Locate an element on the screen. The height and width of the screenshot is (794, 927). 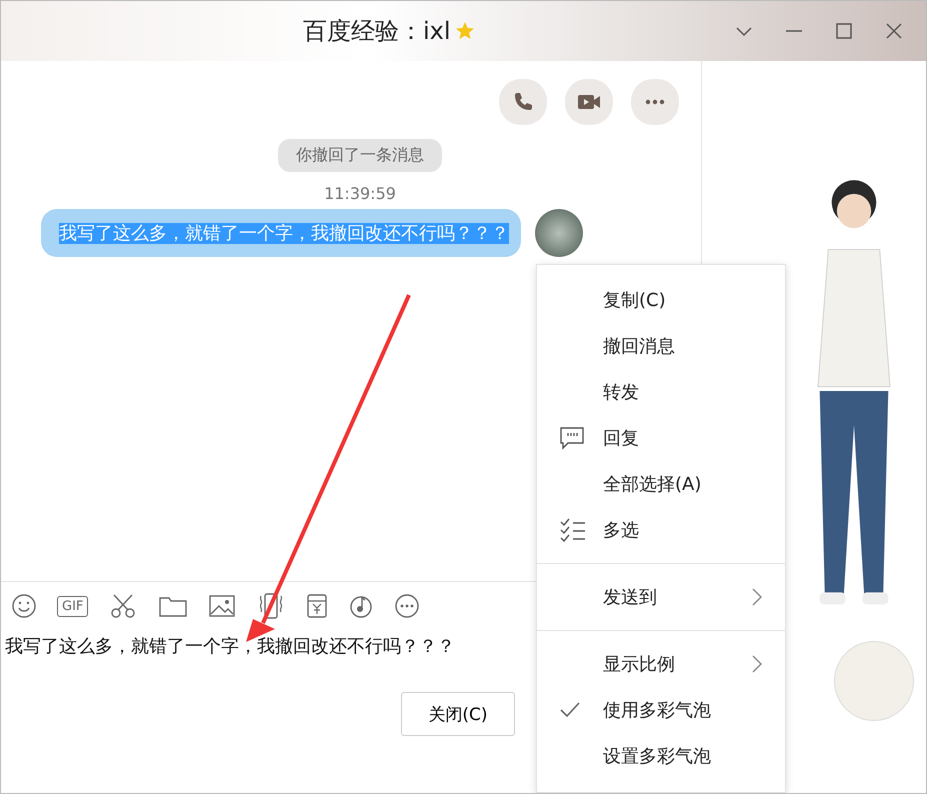
menu-item: 全部选择(A) is located at coordinates (661, 484).